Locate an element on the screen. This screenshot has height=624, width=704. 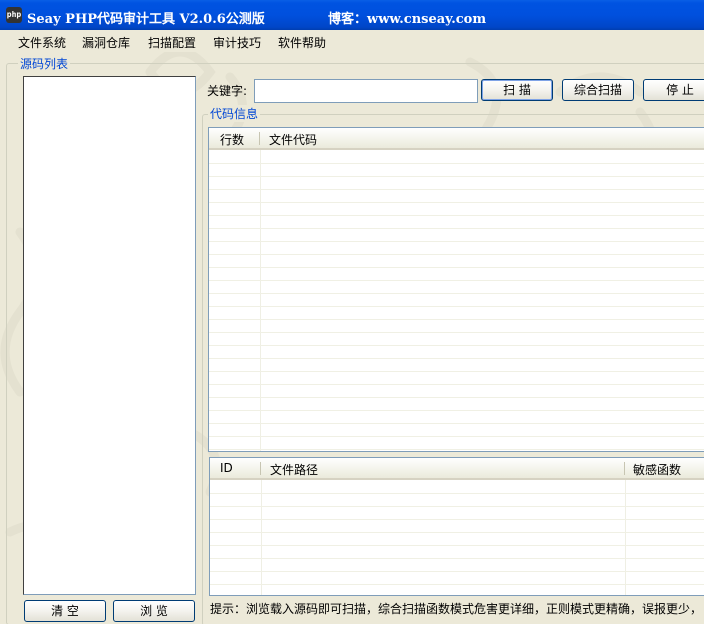
menu-vuln-repo: 漏洞仓库 is located at coordinates (106, 42).